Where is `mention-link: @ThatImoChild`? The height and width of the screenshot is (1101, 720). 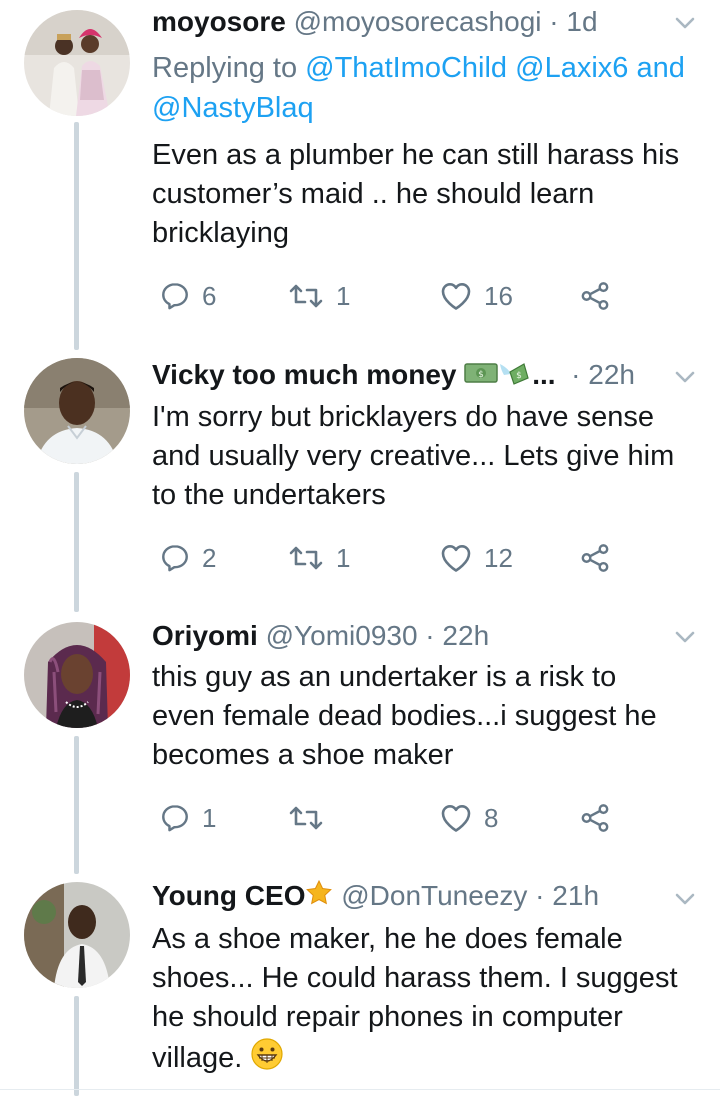
mention-link: @ThatImoChild is located at coordinates (406, 68).